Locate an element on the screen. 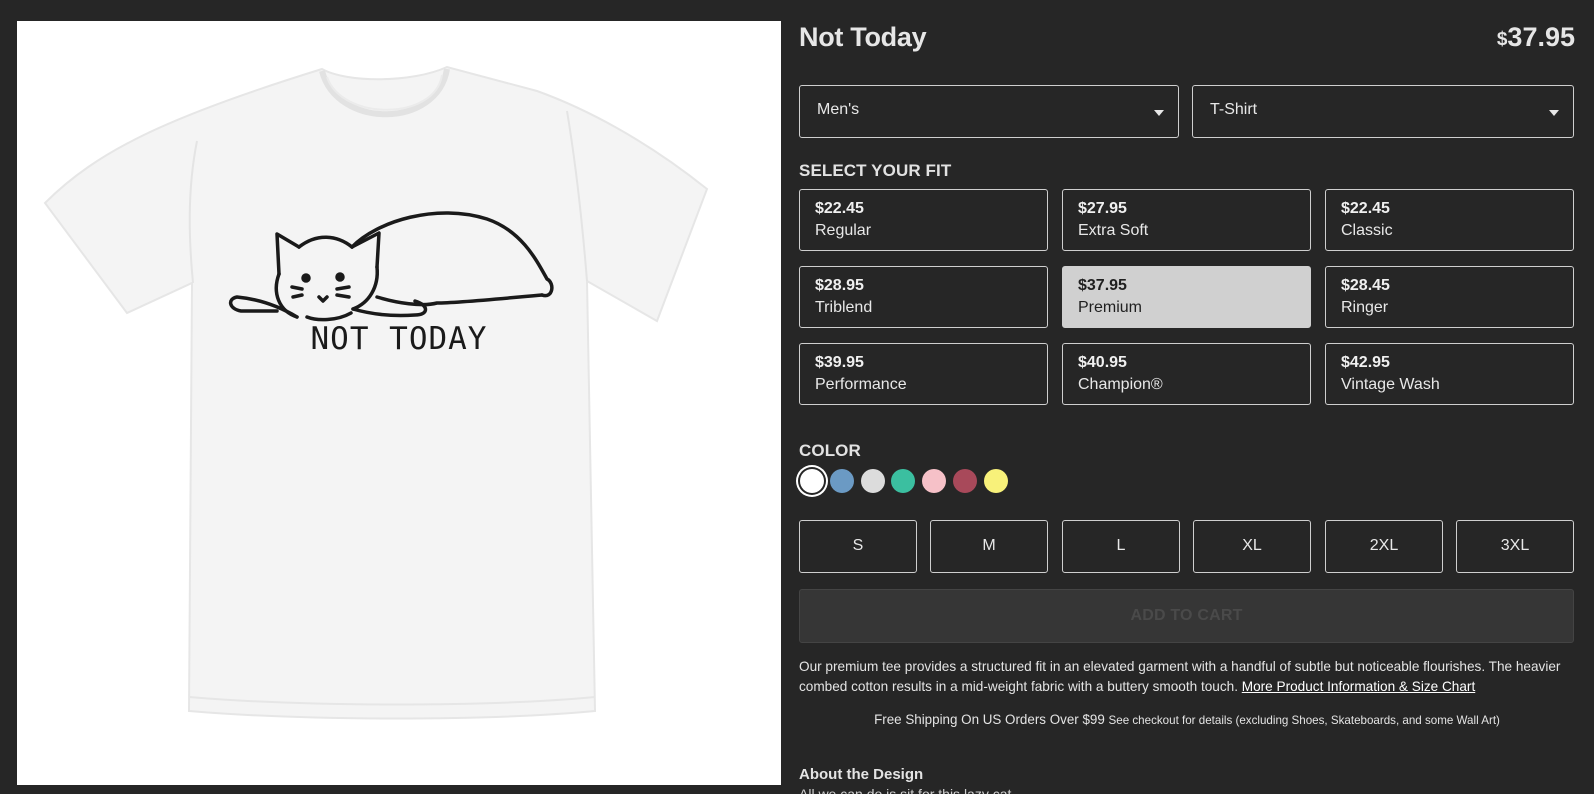  product-type-select: T-Shirt is located at coordinates (1383, 111).